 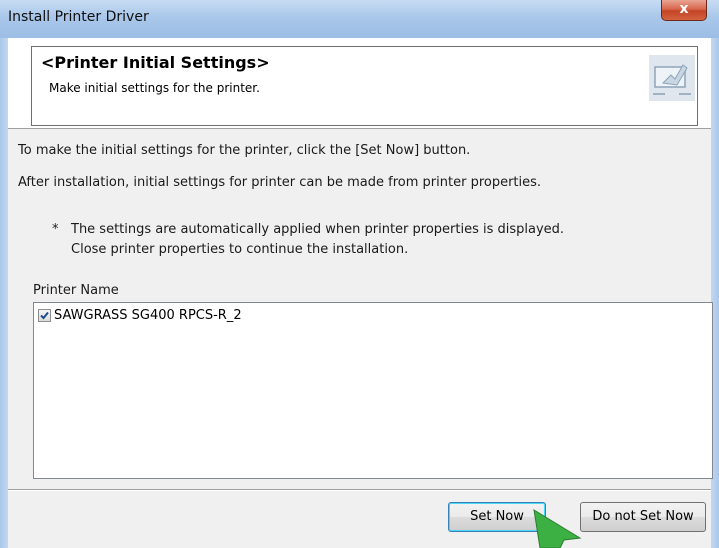 I want to click on list-item: SAWGRASS SG400 RPCS-R_2, so click(x=140, y=315).